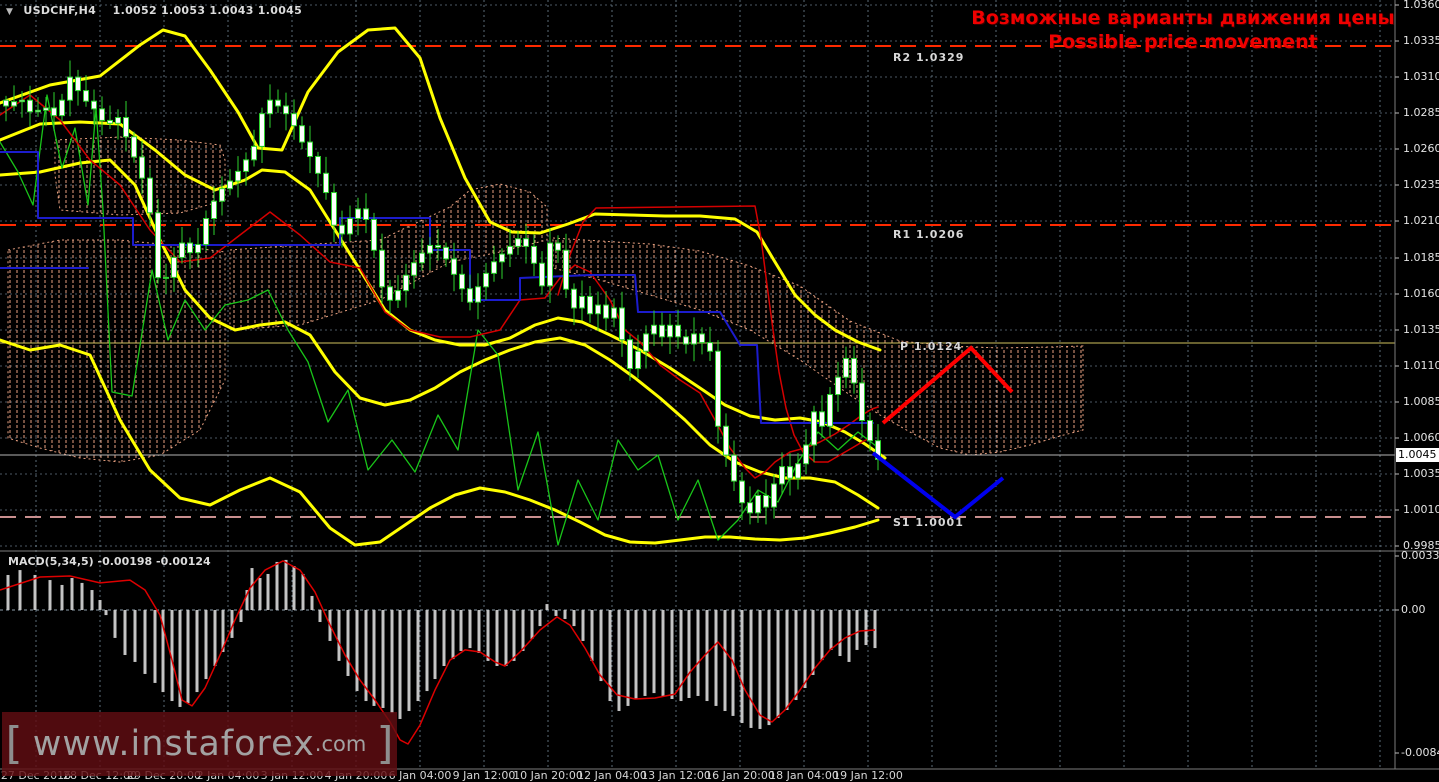 This screenshot has height=782, width=1439. I want to click on macd-indicator-label: MACD(5,34,5) -0.00198 -0.00124, so click(109, 561).